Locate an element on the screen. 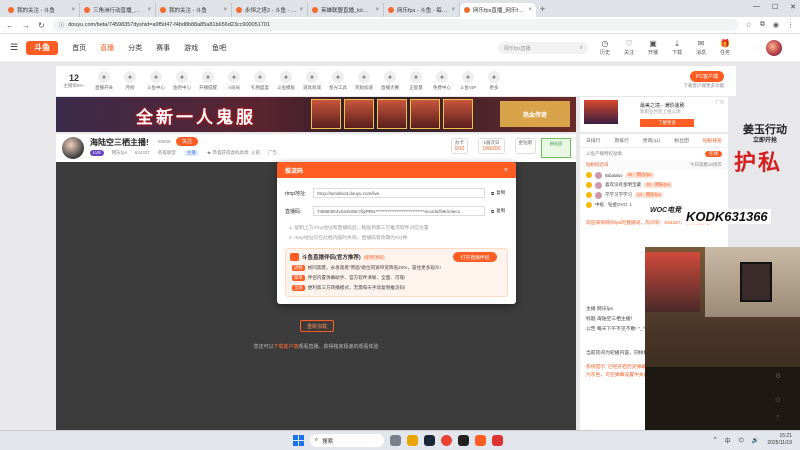 Image resolution: width=800 pixels, height=450 pixels. search-input: 网乐fps直播 ⌕ is located at coordinates (543, 48).